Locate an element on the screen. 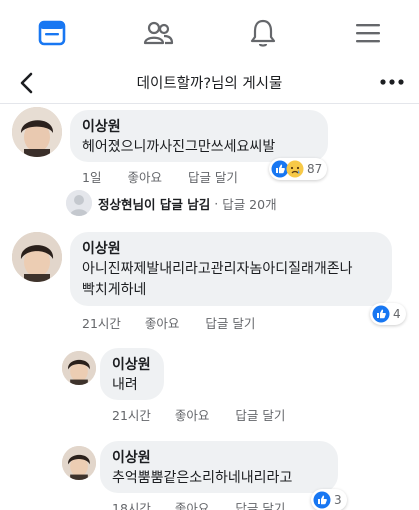  menu-icon is located at coordinates (368, 33).